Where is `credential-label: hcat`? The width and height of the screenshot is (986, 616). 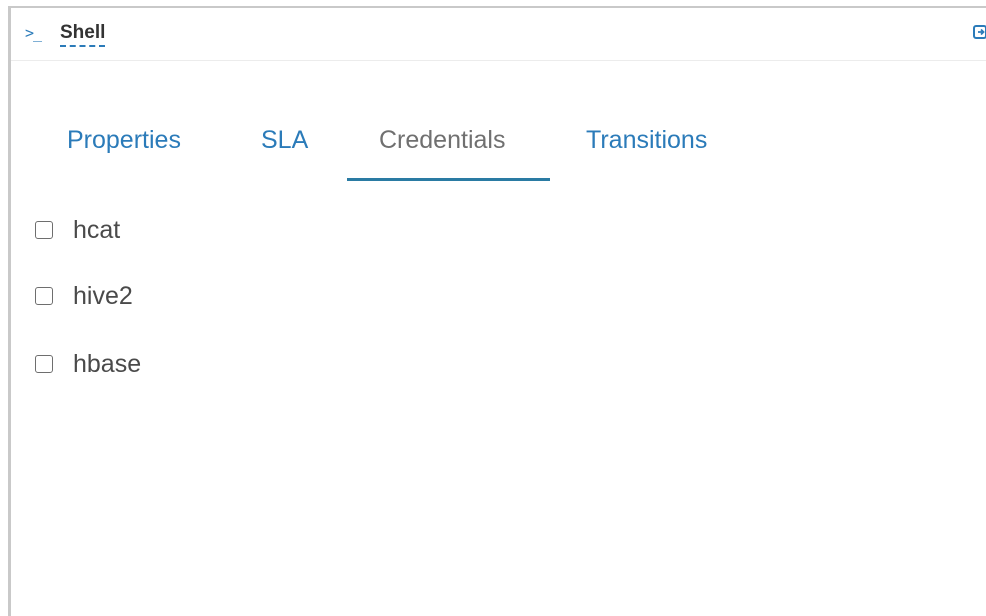 credential-label: hcat is located at coordinates (97, 230).